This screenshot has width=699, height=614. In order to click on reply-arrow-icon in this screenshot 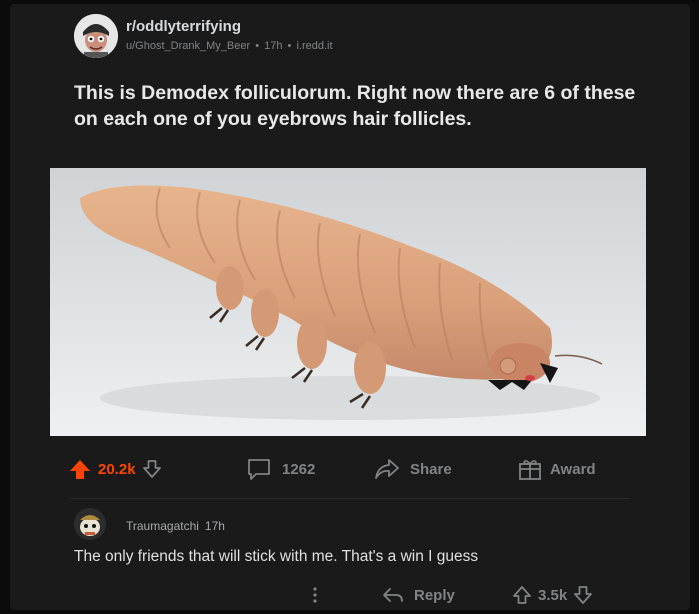, I will do `click(393, 595)`.